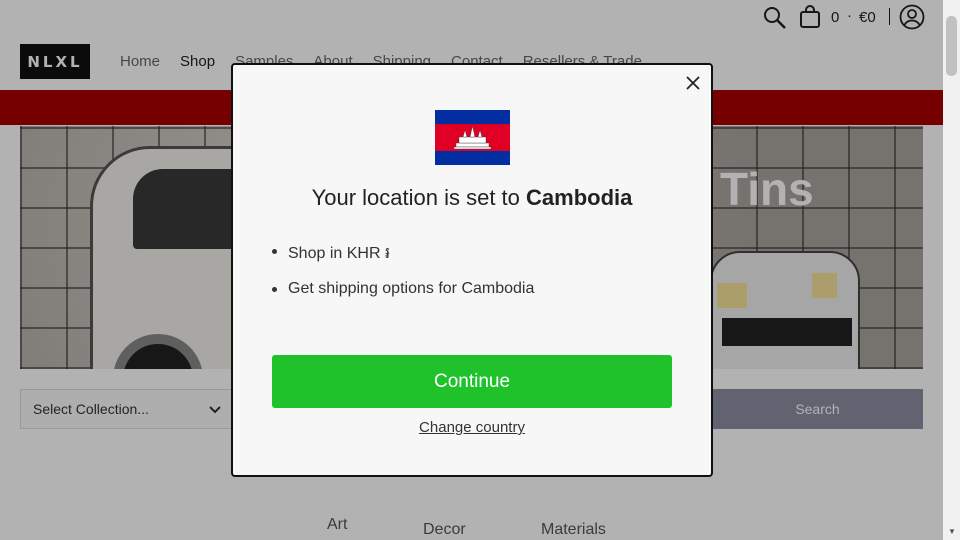 Image resolution: width=960 pixels, height=540 pixels. I want to click on close-icon, so click(693, 83).